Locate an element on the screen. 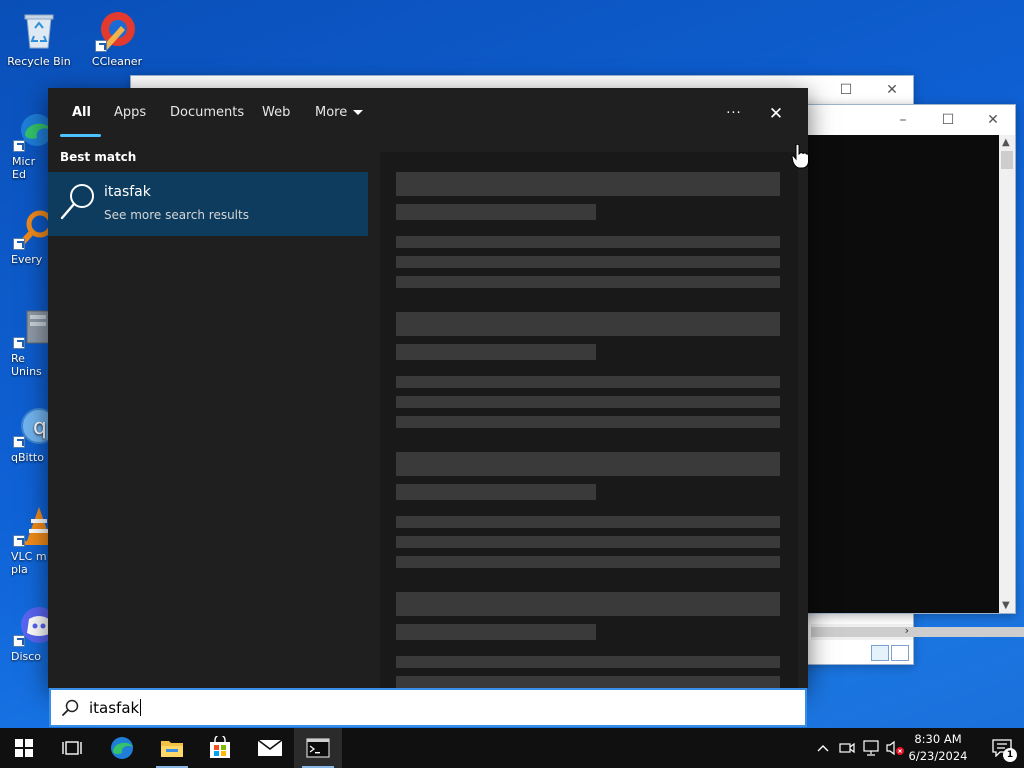 This screenshot has width=1024, height=768. large-icons-view-button is located at coordinates (900, 653).